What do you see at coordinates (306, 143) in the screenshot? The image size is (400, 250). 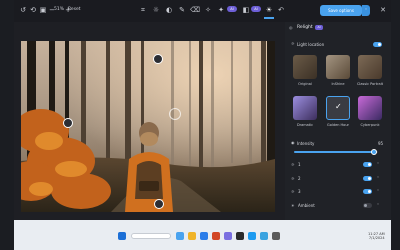 I see `intensity-label: Intensity` at bounding box center [306, 143].